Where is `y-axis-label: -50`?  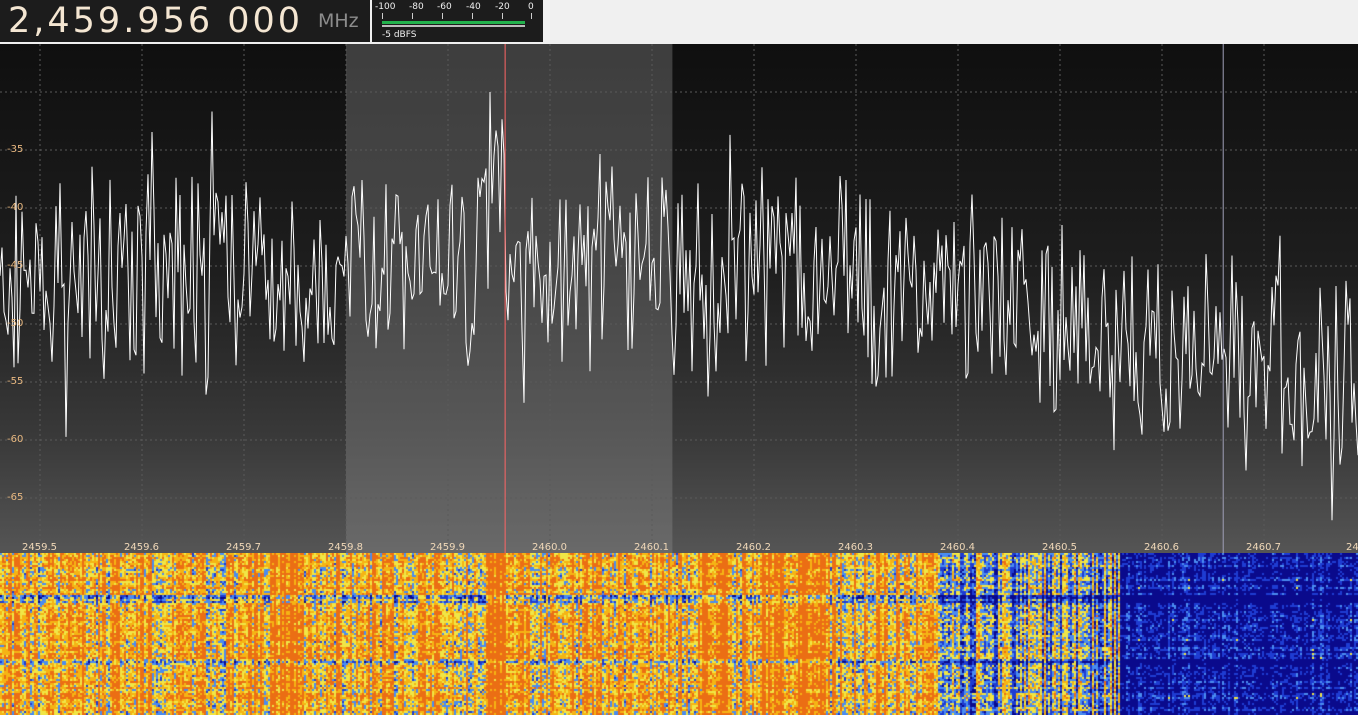 y-axis-label: -50 is located at coordinates (15, 323).